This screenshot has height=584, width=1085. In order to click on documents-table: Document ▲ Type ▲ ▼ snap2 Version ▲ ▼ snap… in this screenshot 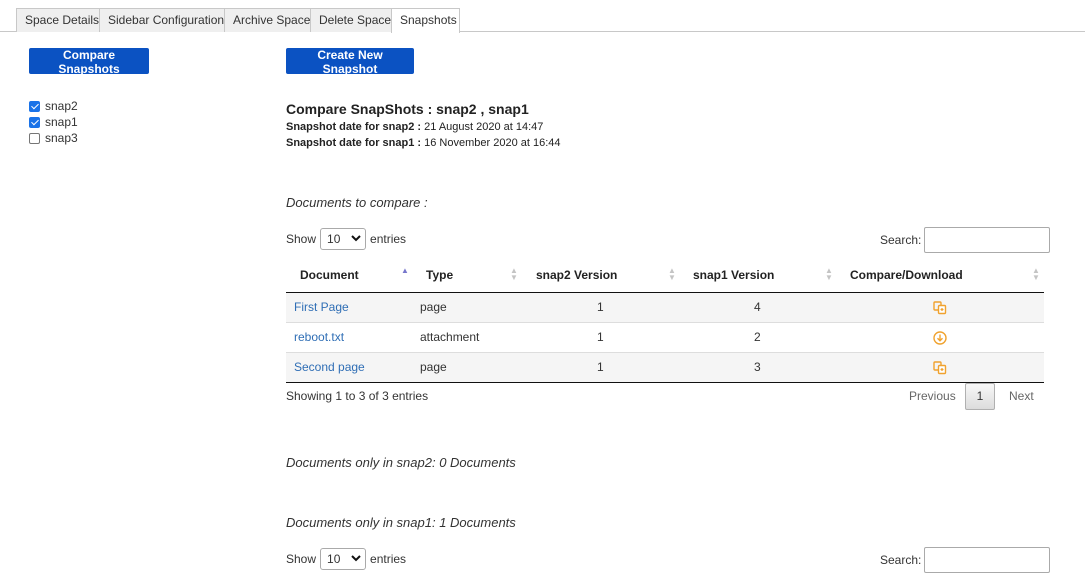, I will do `click(665, 323)`.